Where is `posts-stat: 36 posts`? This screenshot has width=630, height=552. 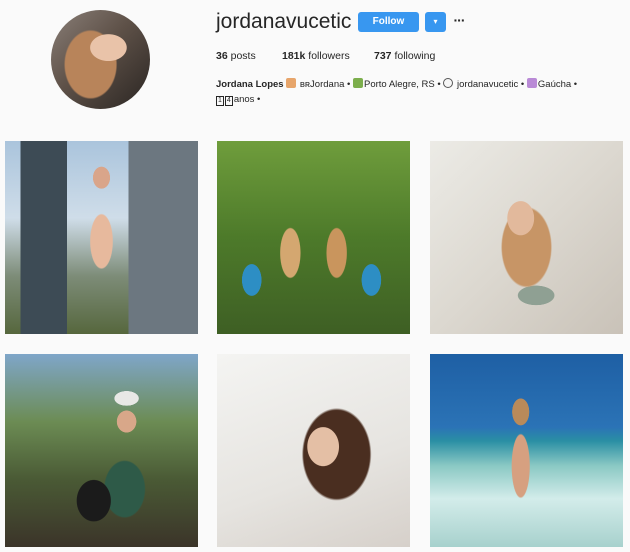
posts-stat: 36 posts is located at coordinates (236, 56).